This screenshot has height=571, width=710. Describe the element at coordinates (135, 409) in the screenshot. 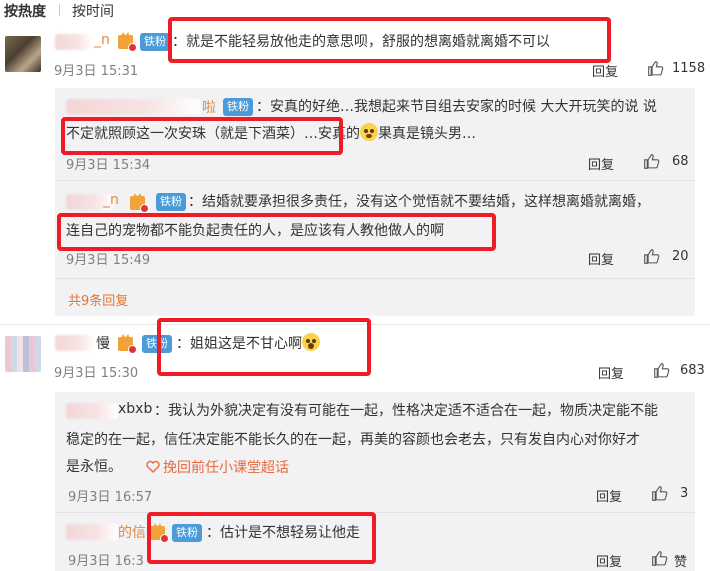

I see `username: xbxb` at that location.